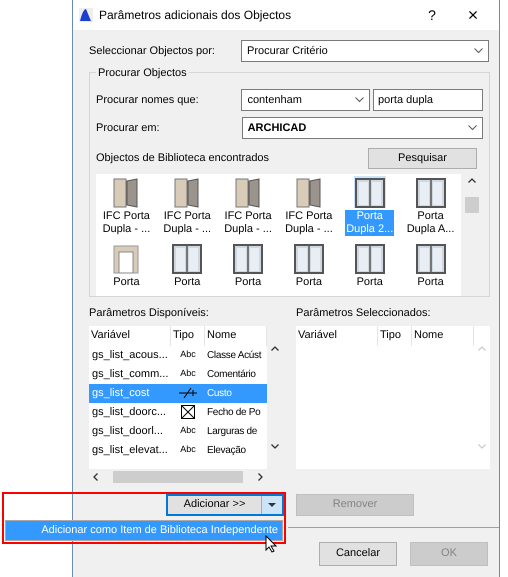  Describe the element at coordinates (95, 477) in the screenshot. I see `scroll-left-icon` at that location.